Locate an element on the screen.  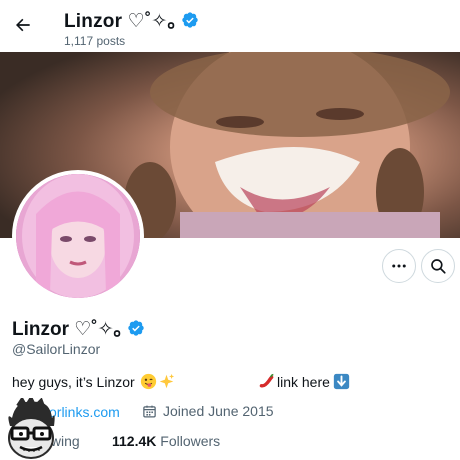
joined-date: Joined June 2015 is located at coordinates (208, 411).